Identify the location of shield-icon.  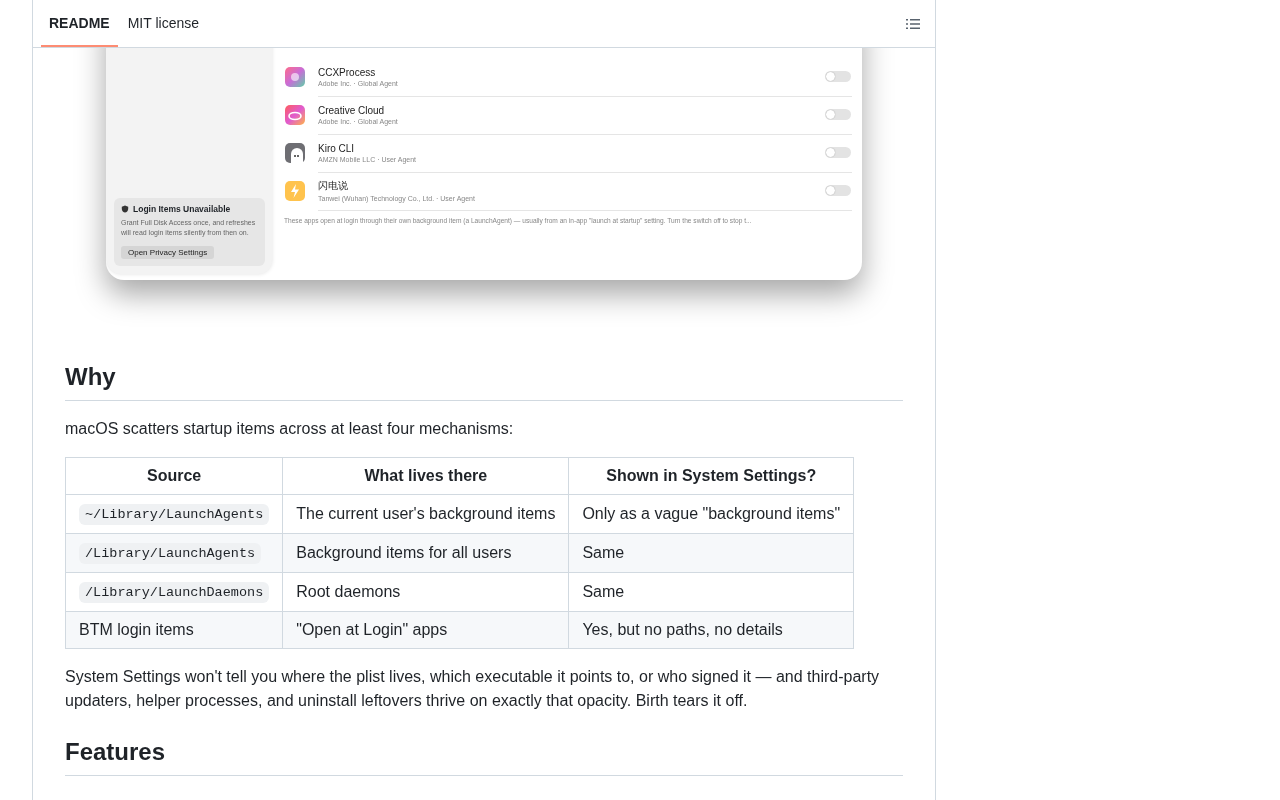
(125, 209).